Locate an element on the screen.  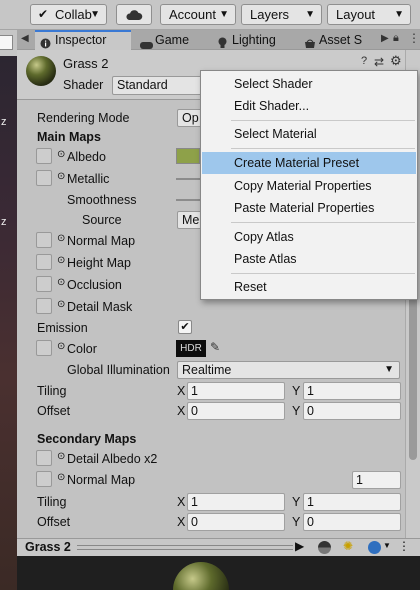
sphere-shape-icon is located at coordinates (374, 547).